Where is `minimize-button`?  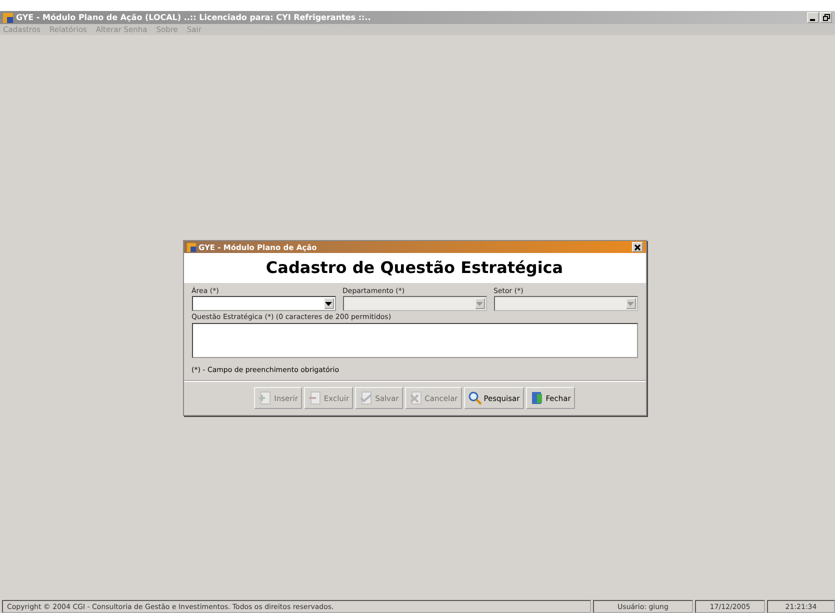
minimize-button is located at coordinates (813, 17).